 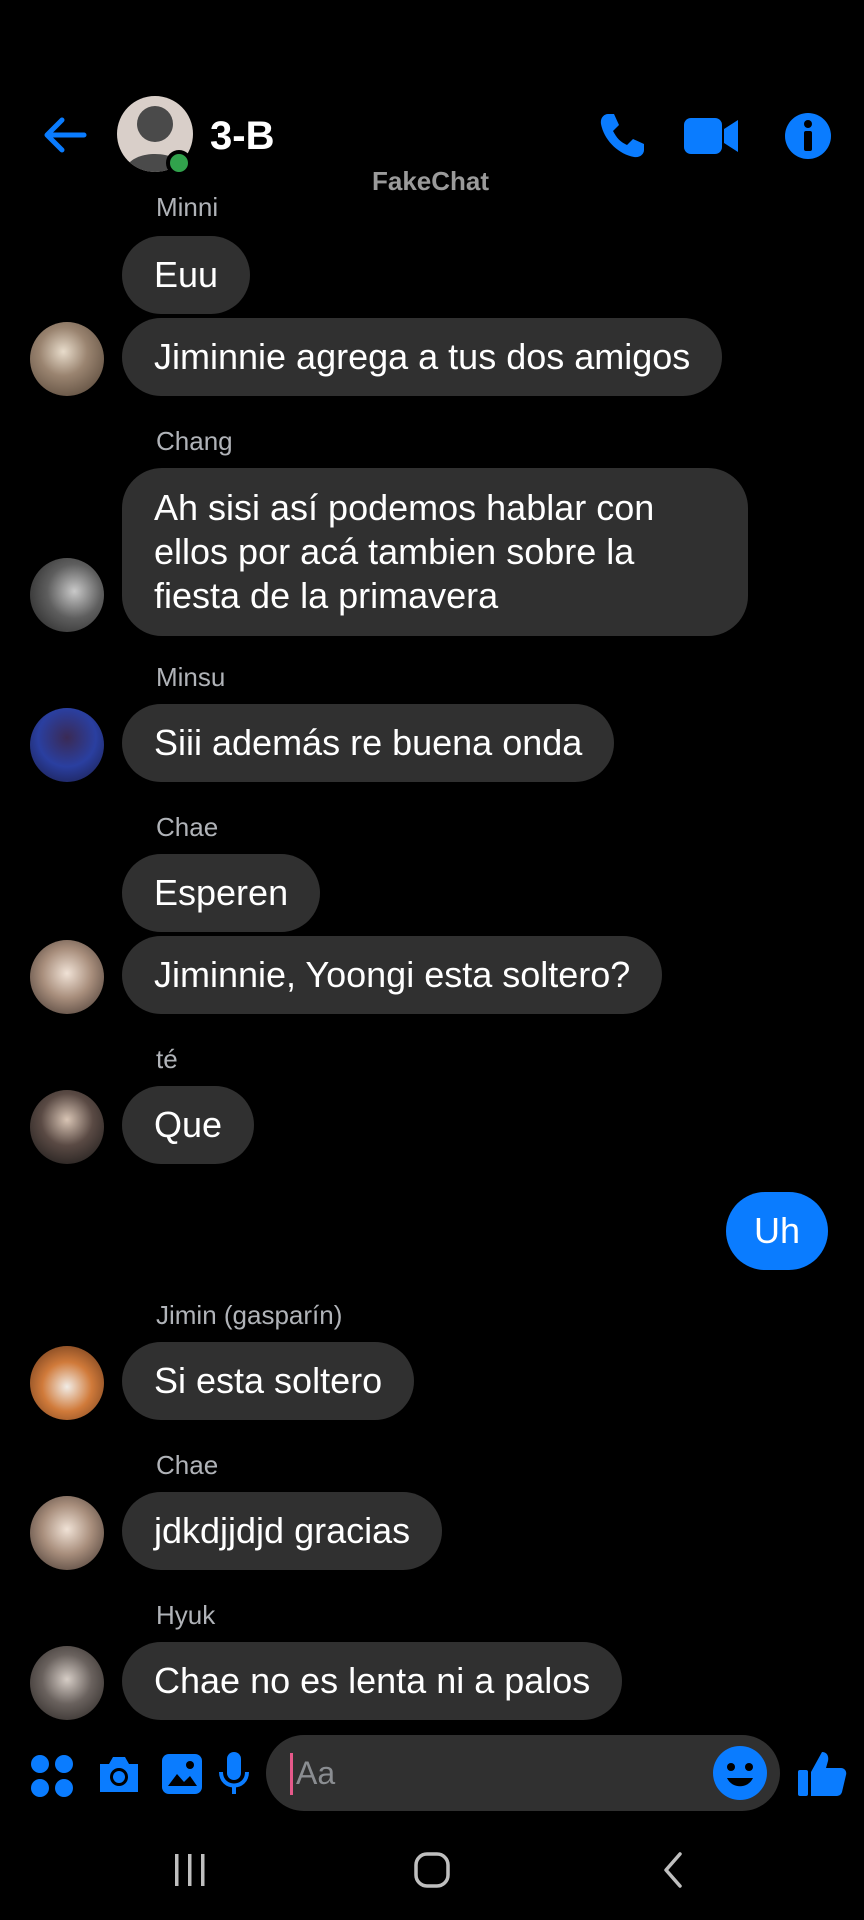 I want to click on sender-name: Jimin (gasparín), so click(x=249, y=1315).